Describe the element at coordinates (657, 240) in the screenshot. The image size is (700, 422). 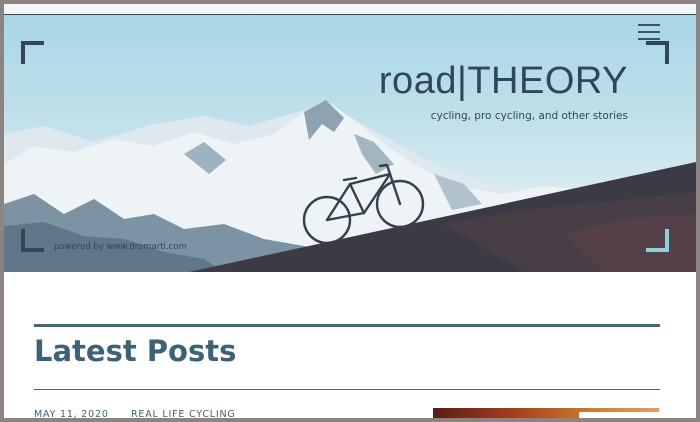
I see `corner-bracket-bottom-right` at that location.